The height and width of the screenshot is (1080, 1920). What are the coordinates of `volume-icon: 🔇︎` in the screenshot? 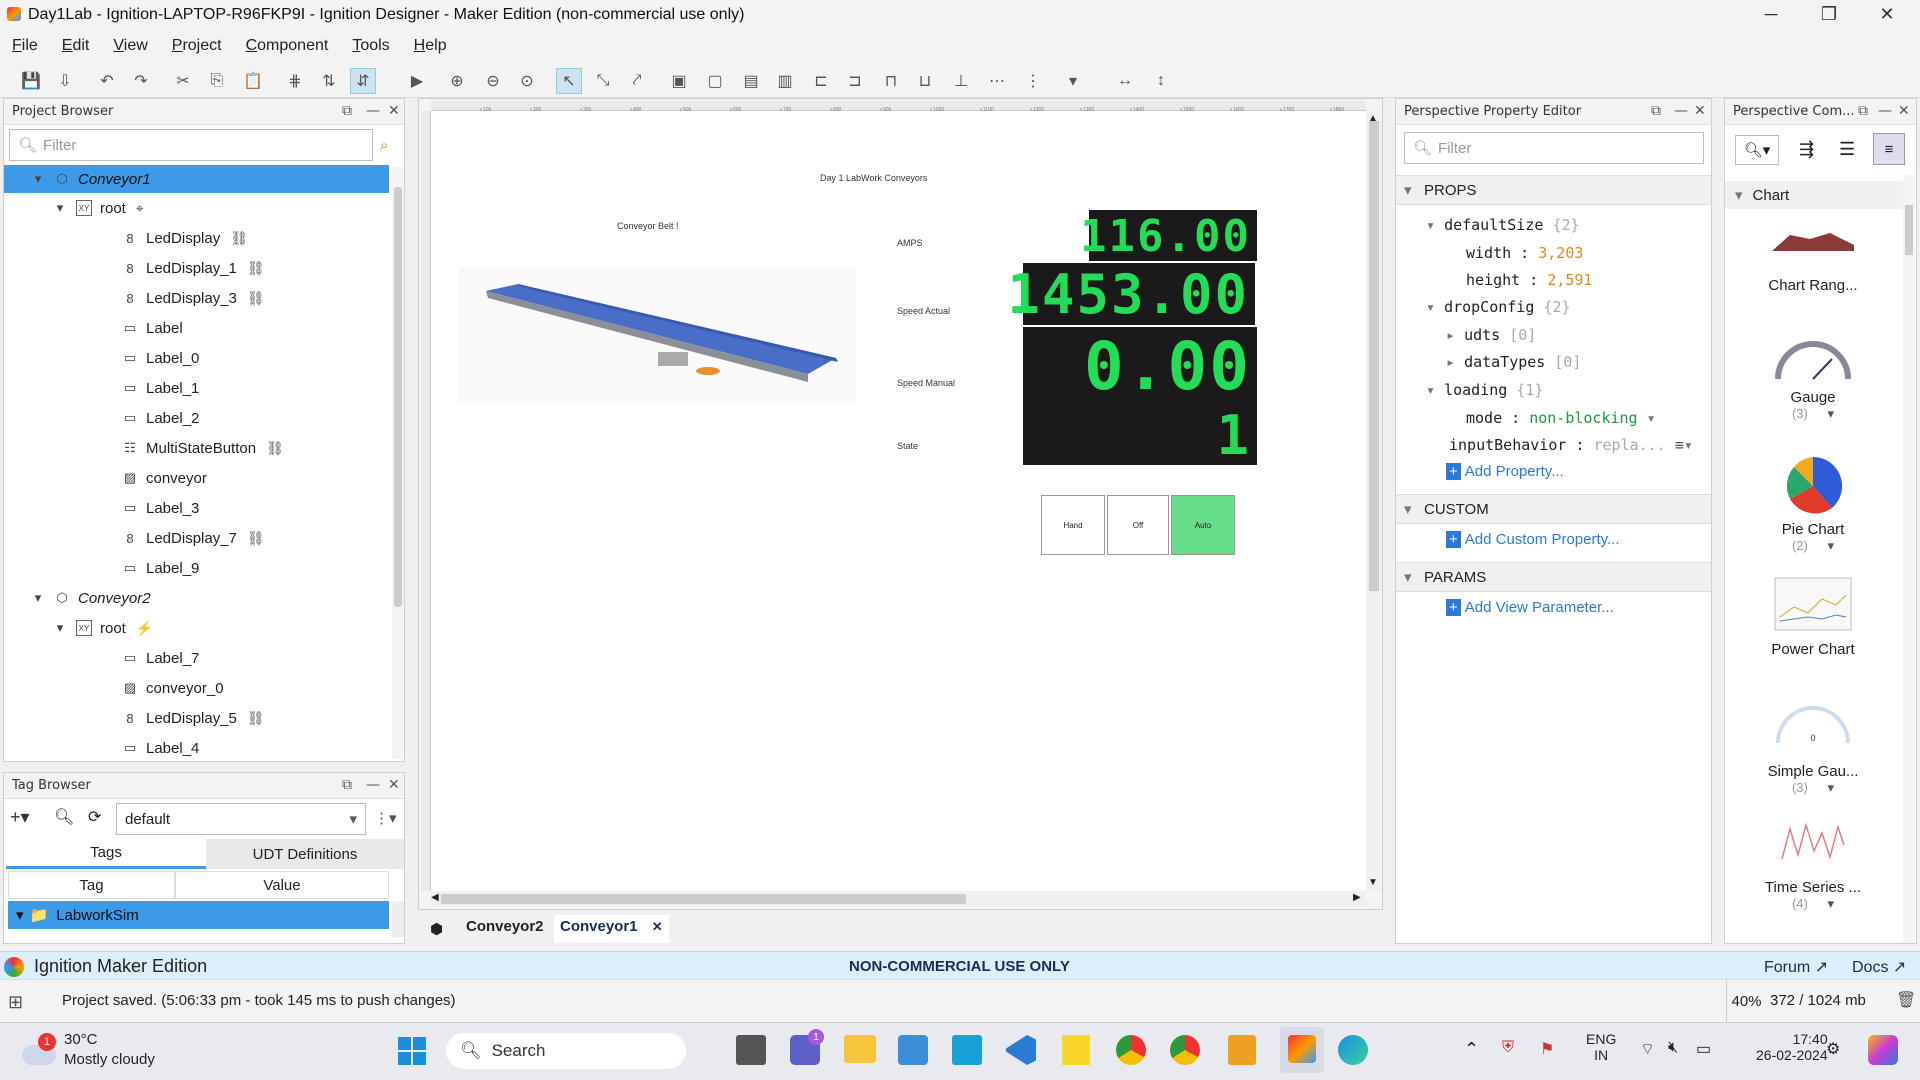 It's located at (1673, 1048).